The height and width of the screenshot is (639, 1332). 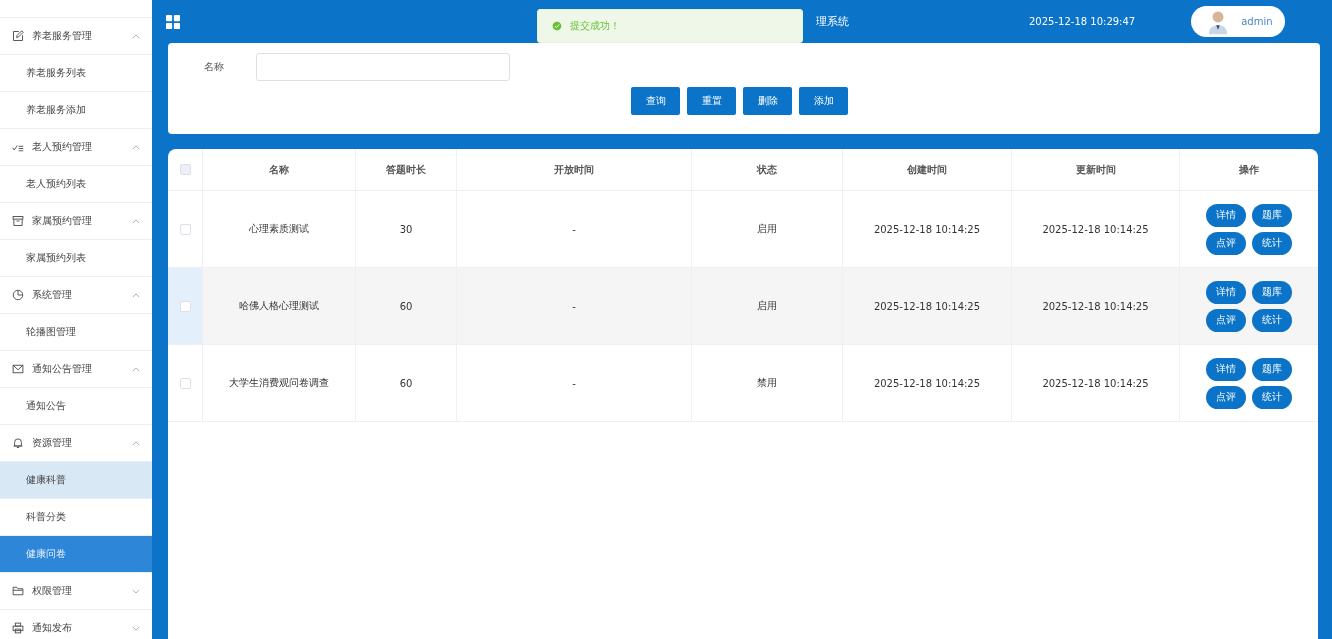 I want to click on check-circle-icon, so click(x=557, y=26).